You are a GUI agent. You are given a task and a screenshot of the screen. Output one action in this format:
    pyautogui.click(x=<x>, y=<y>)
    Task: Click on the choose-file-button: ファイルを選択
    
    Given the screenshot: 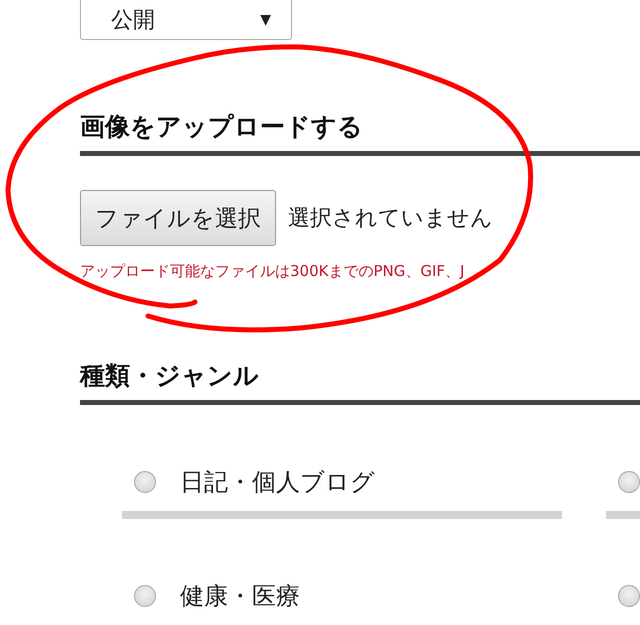 What is the action you would take?
    pyautogui.click(x=178, y=218)
    